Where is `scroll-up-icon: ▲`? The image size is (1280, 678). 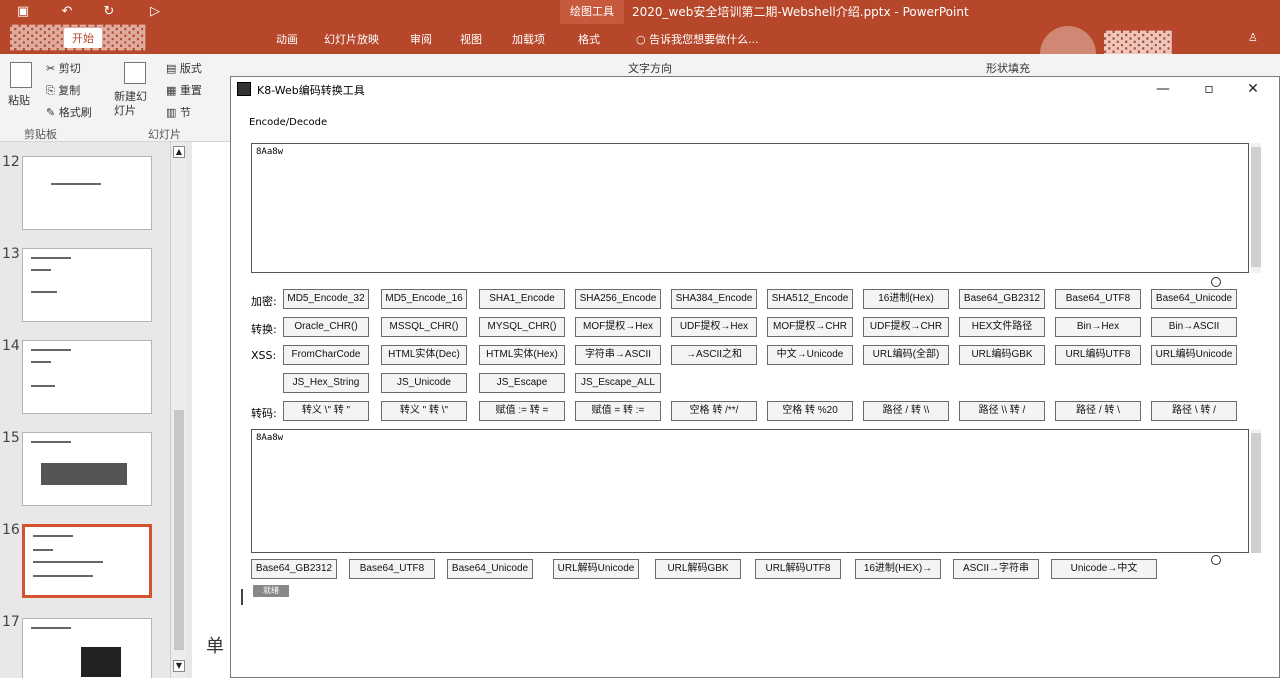
scroll-up-icon: ▲ is located at coordinates (179, 152).